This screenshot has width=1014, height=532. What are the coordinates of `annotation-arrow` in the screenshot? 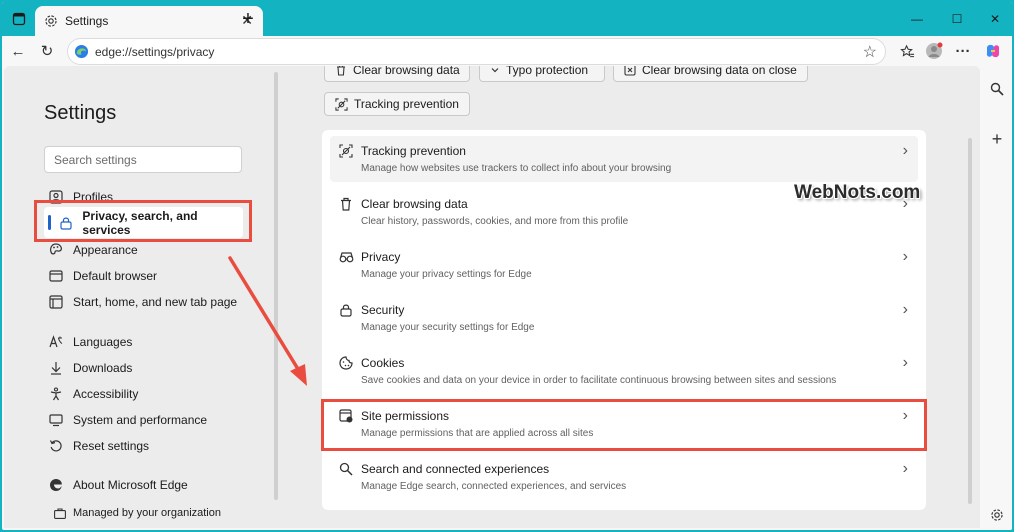 It's located at (267, 321).